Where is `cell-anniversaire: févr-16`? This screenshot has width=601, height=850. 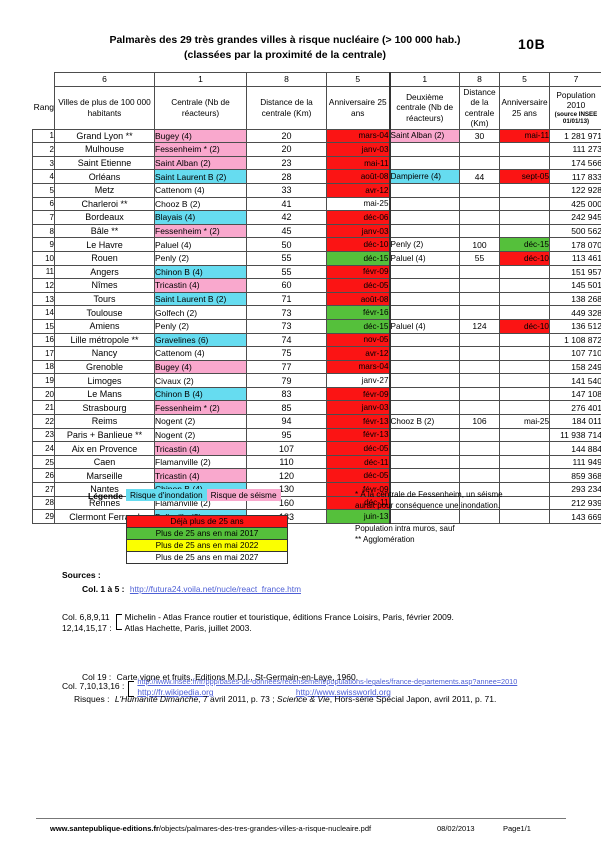
cell-anniversaire: févr-16 is located at coordinates (358, 312).